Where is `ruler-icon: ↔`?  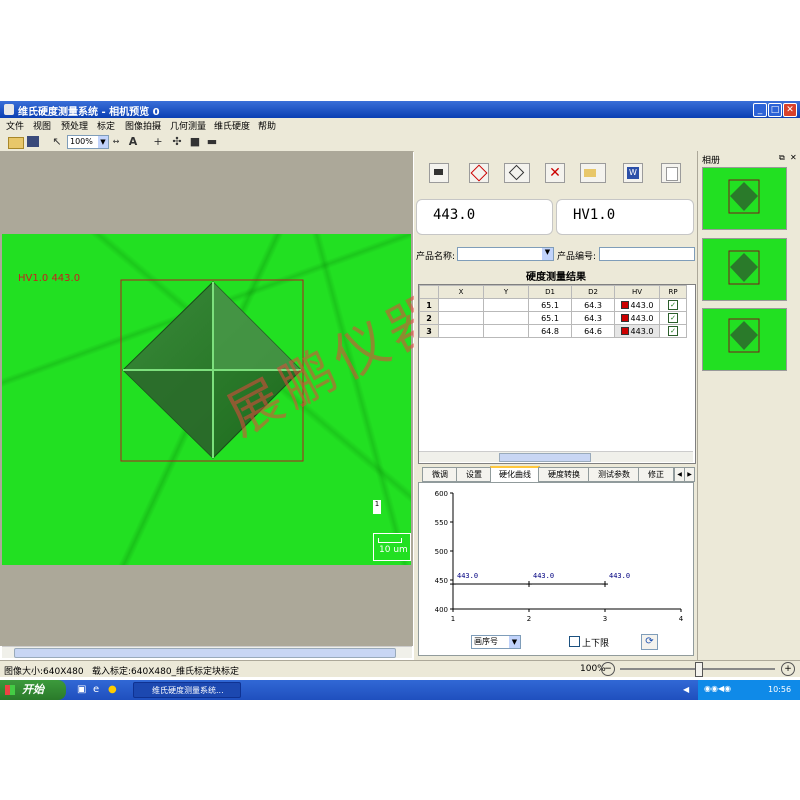
ruler-icon: ↔ is located at coordinates (116, 142).